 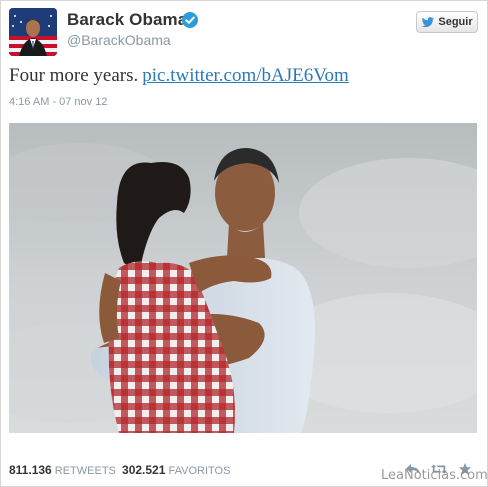 I want to click on tweet-stats: 811.136 RETWEETS 302.521 FAVORITOS, so click(x=119, y=470).